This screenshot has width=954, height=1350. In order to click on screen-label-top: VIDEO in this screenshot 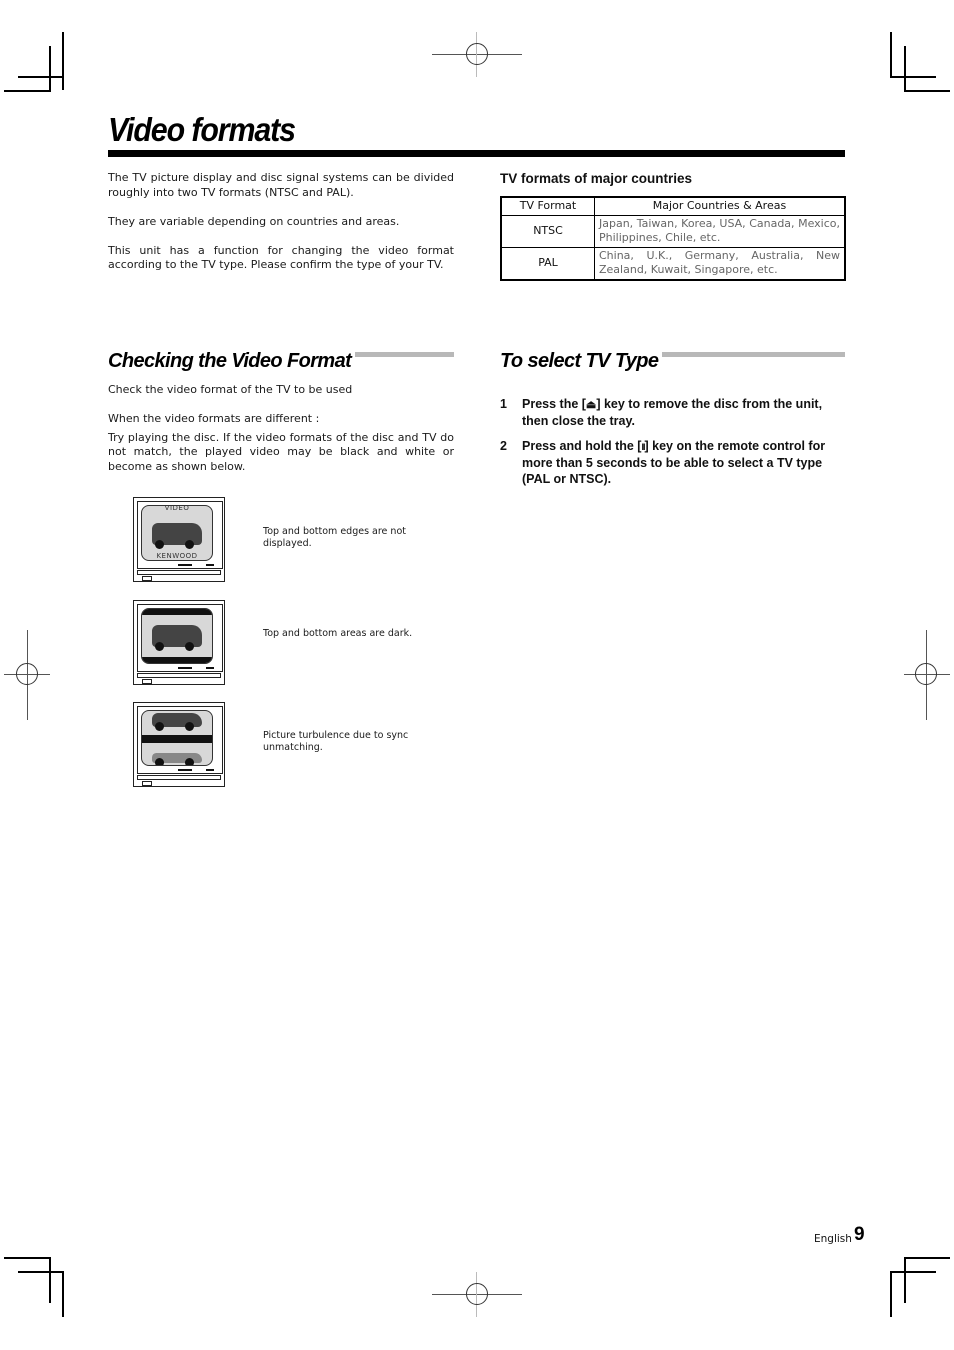, I will do `click(177, 508)`.